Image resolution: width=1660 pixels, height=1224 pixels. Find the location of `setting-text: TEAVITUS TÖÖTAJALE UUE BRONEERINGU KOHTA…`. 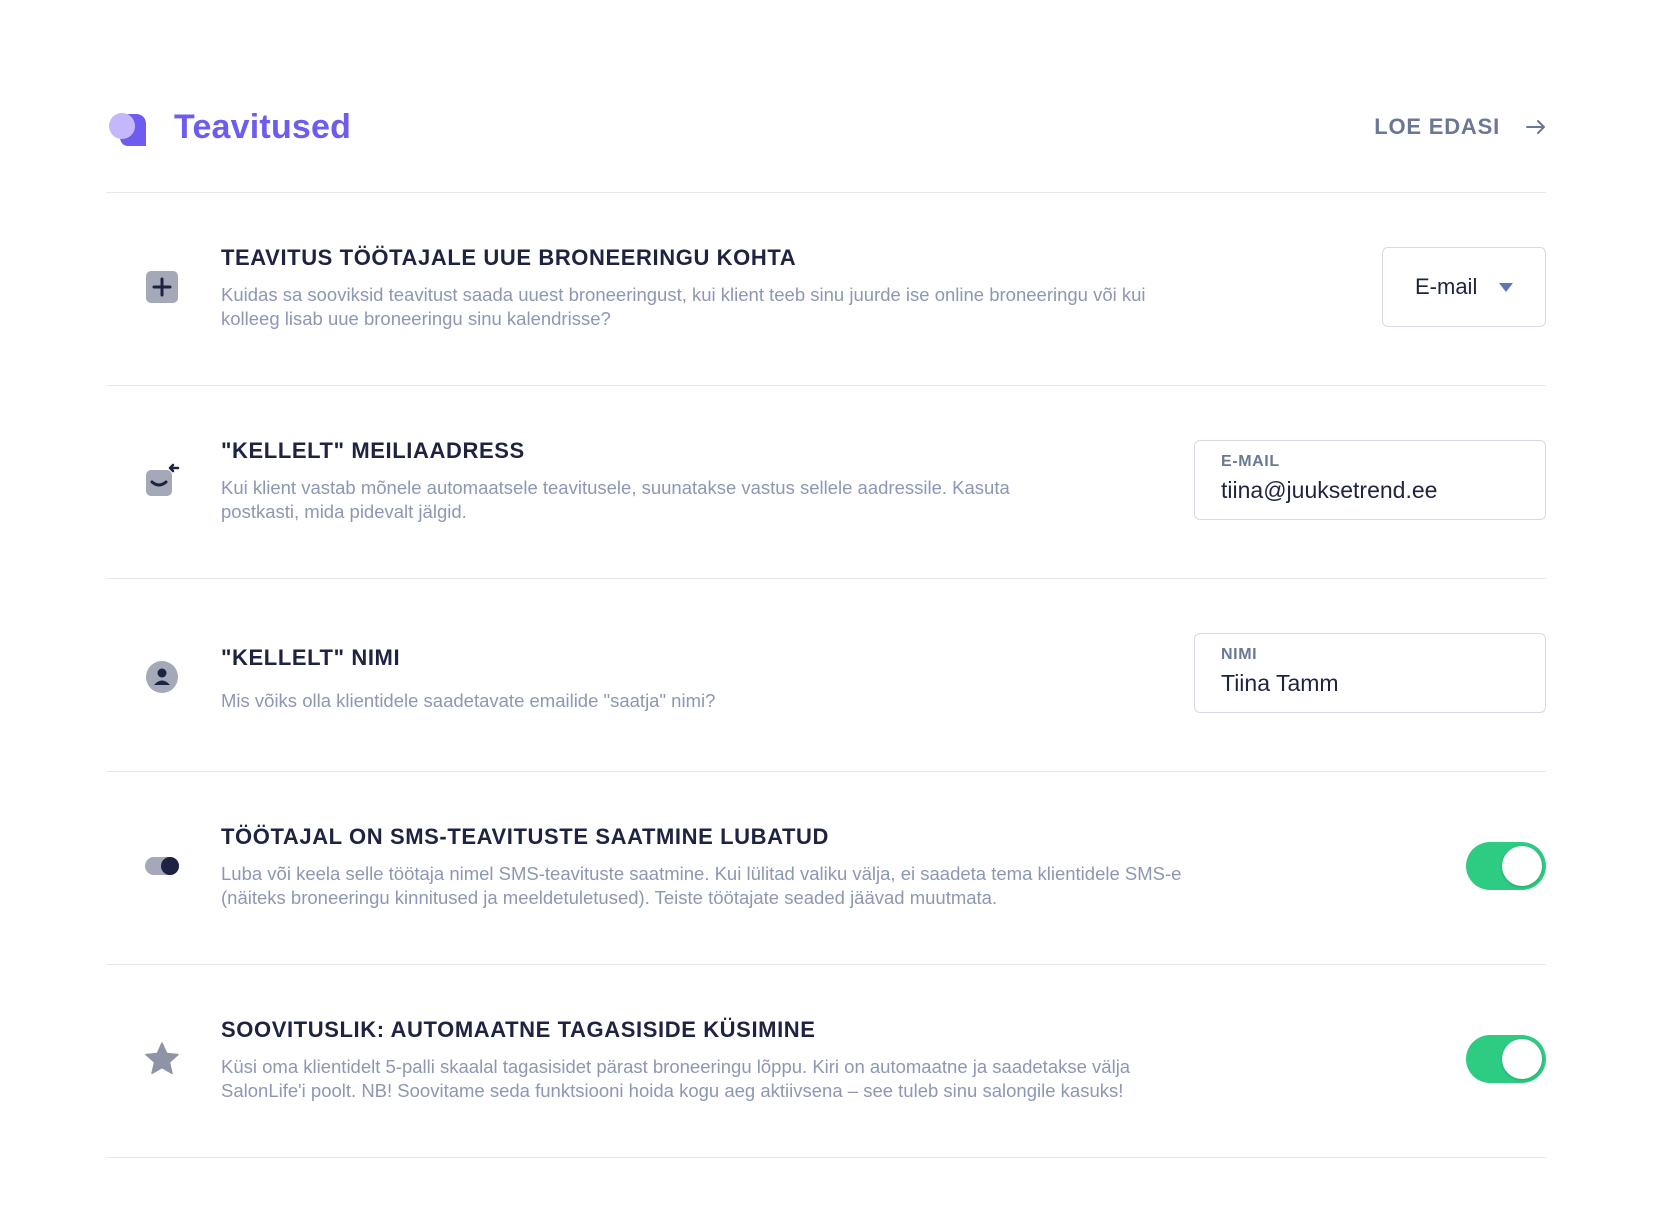

setting-text: TEAVITUS TÖÖTAJALE UUE BRONEERINGU KOHTA… is located at coordinates (683, 288).